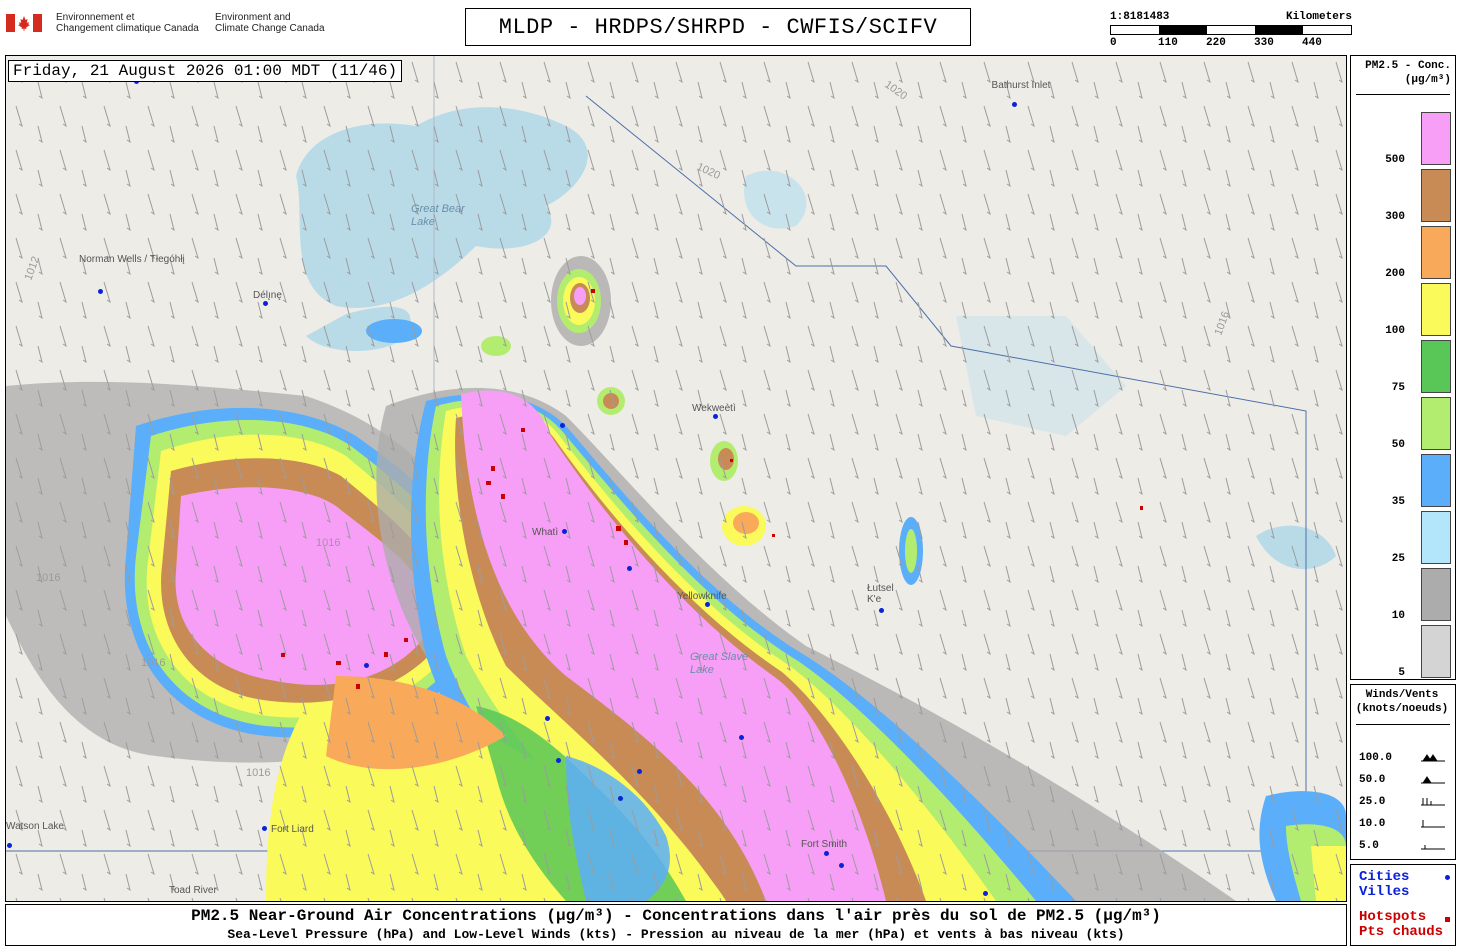 The width and height of the screenshot is (1460, 950). What do you see at coordinates (1398, 559) in the screenshot?
I see `legend-swatch-label: 25` at bounding box center [1398, 559].